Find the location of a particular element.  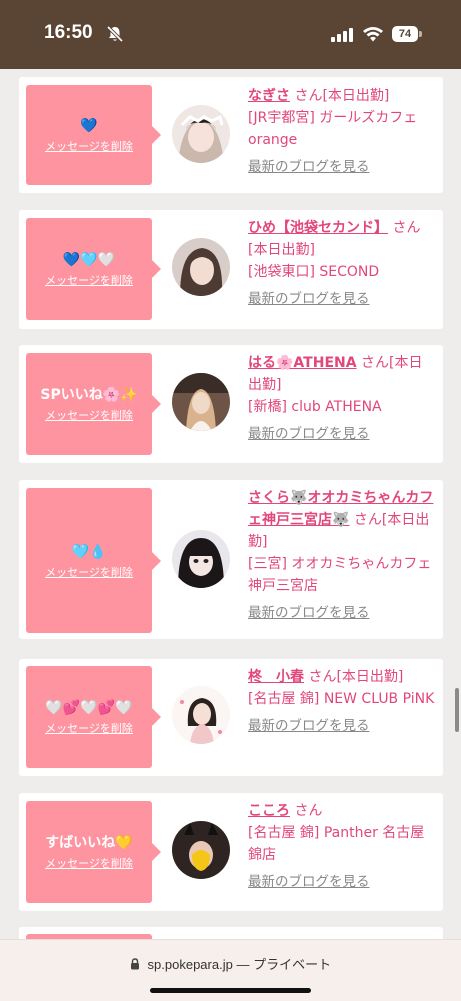

battery-cap is located at coordinates (420, 34).